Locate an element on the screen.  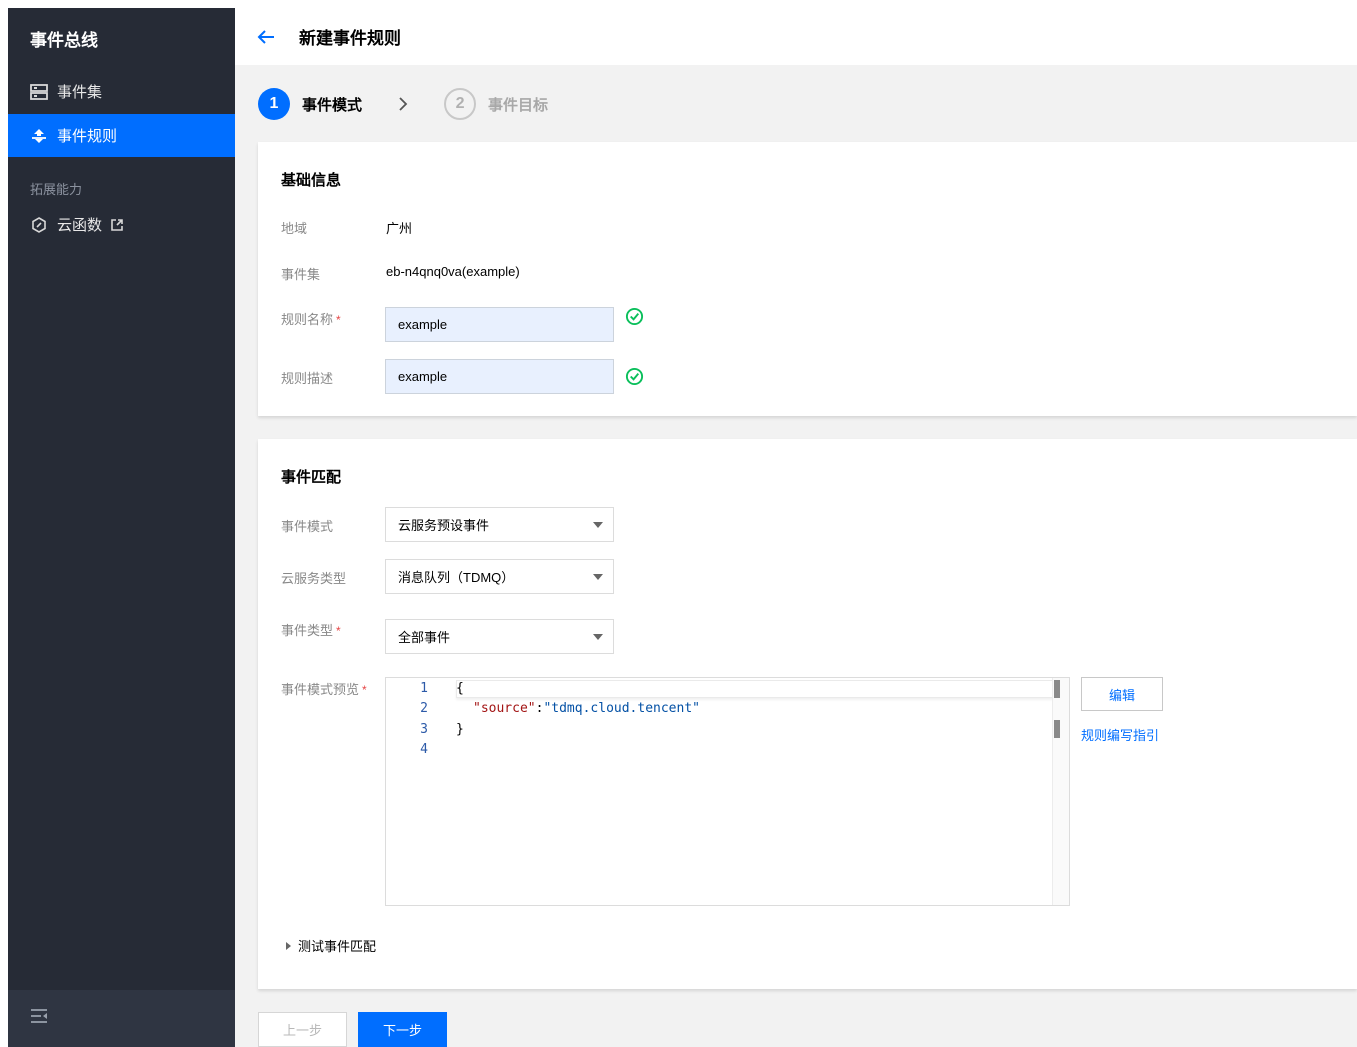
sidebar-item-event-set: 事件集 is located at coordinates (121, 91).